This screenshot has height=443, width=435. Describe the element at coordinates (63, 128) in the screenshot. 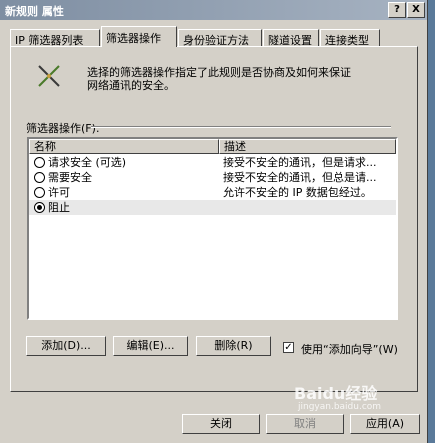

I see `filter-actions-label: 筛选器操作(F):` at that location.